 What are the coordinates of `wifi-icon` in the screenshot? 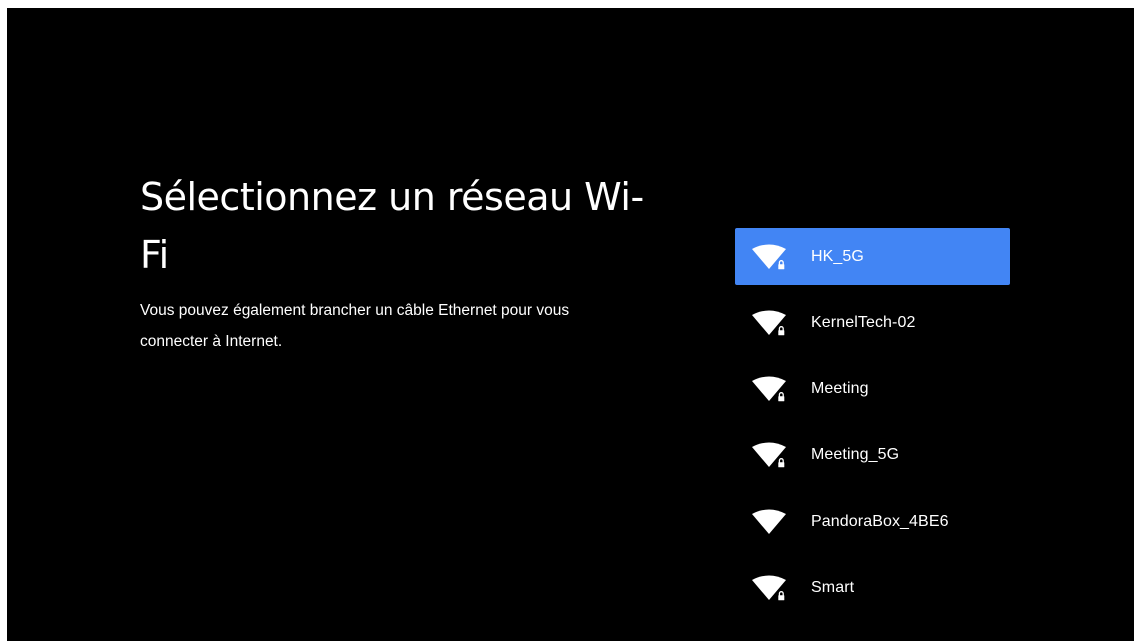 It's located at (772, 522).